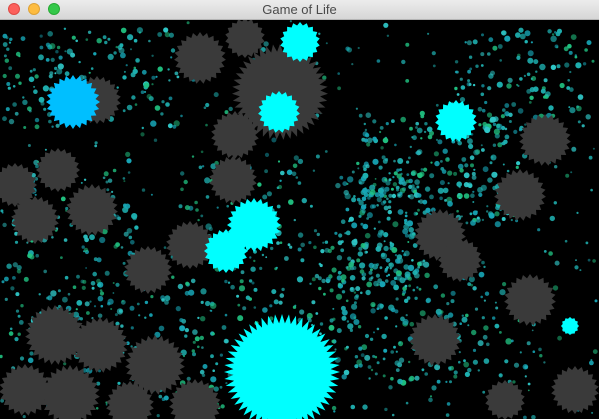 Image resolution: width=599 pixels, height=419 pixels. I want to click on title-bar: Game of Life, so click(299, 10).